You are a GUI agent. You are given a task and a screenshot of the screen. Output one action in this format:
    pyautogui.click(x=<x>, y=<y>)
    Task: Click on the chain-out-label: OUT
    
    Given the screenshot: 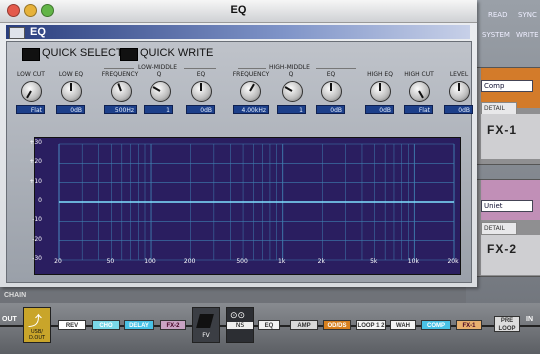 What is the action you would take?
    pyautogui.click(x=9, y=319)
    